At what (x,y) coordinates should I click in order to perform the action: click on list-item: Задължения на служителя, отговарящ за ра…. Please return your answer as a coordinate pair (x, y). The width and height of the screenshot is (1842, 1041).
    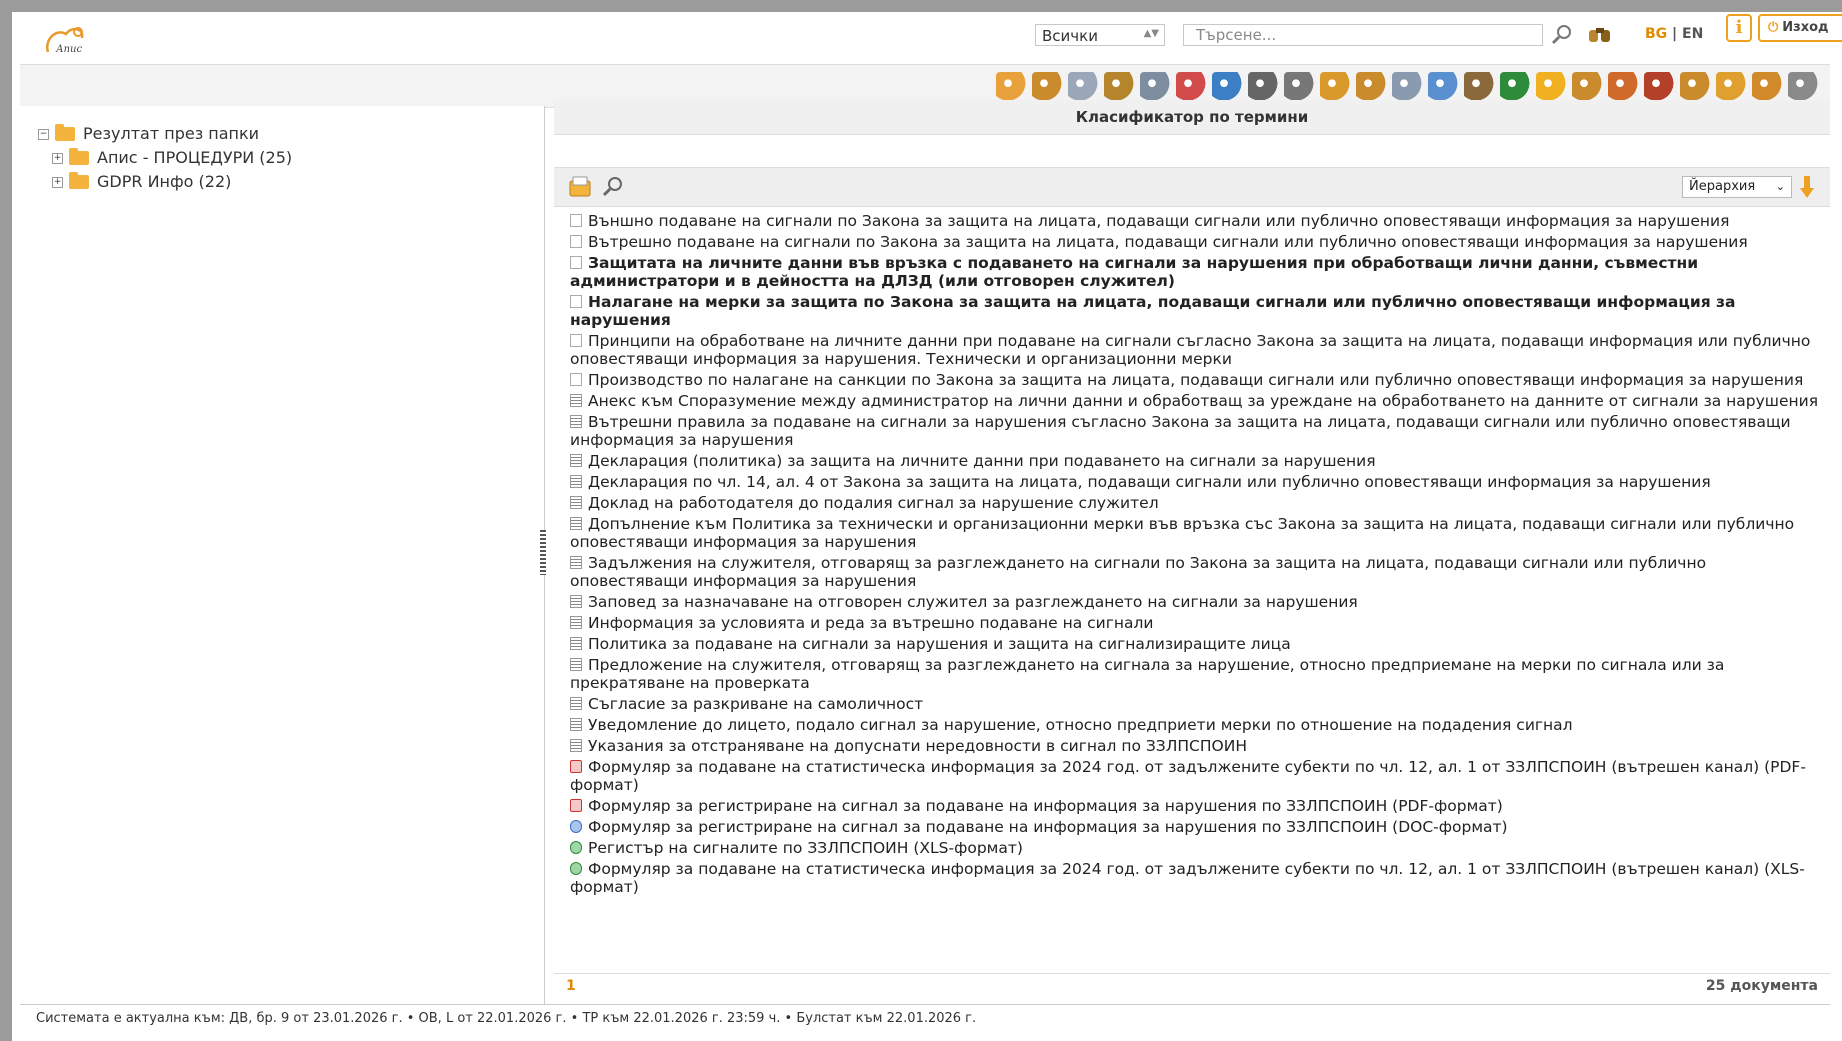
    Looking at the image, I should click on (1195, 572).